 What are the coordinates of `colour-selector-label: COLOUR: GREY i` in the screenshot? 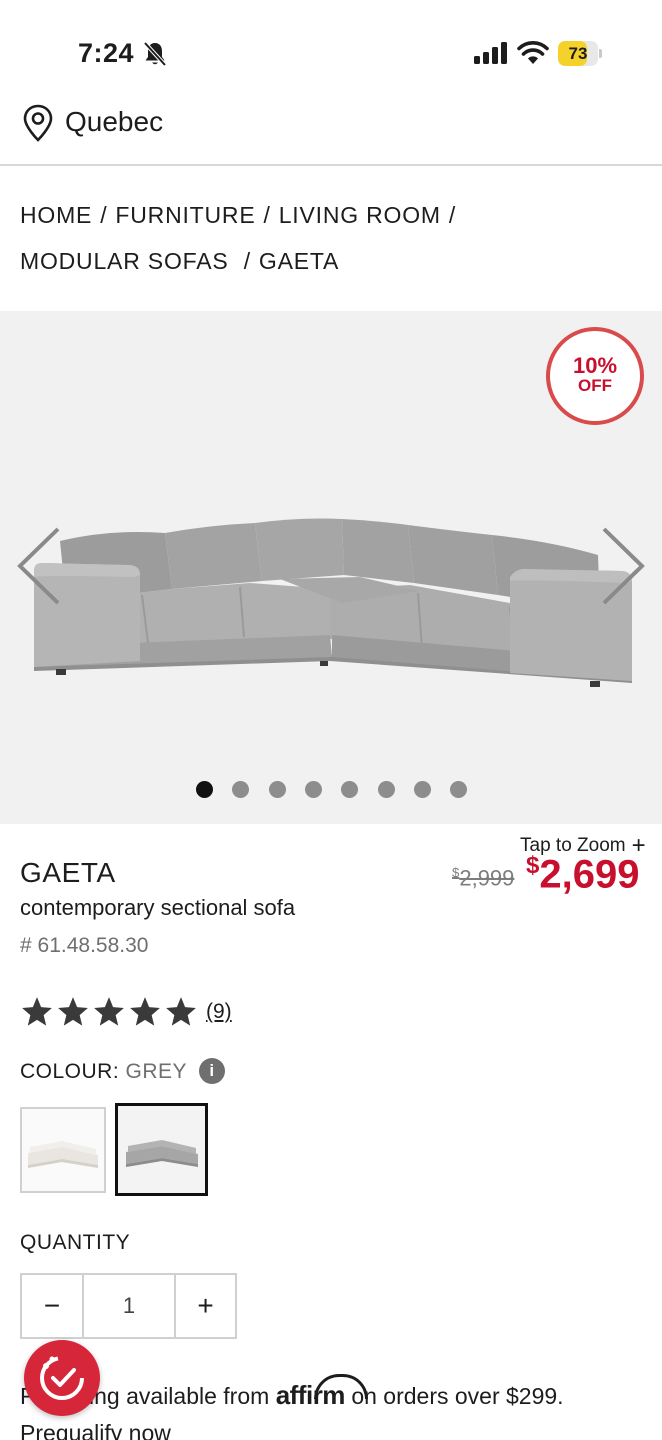 It's located at (123, 1071).